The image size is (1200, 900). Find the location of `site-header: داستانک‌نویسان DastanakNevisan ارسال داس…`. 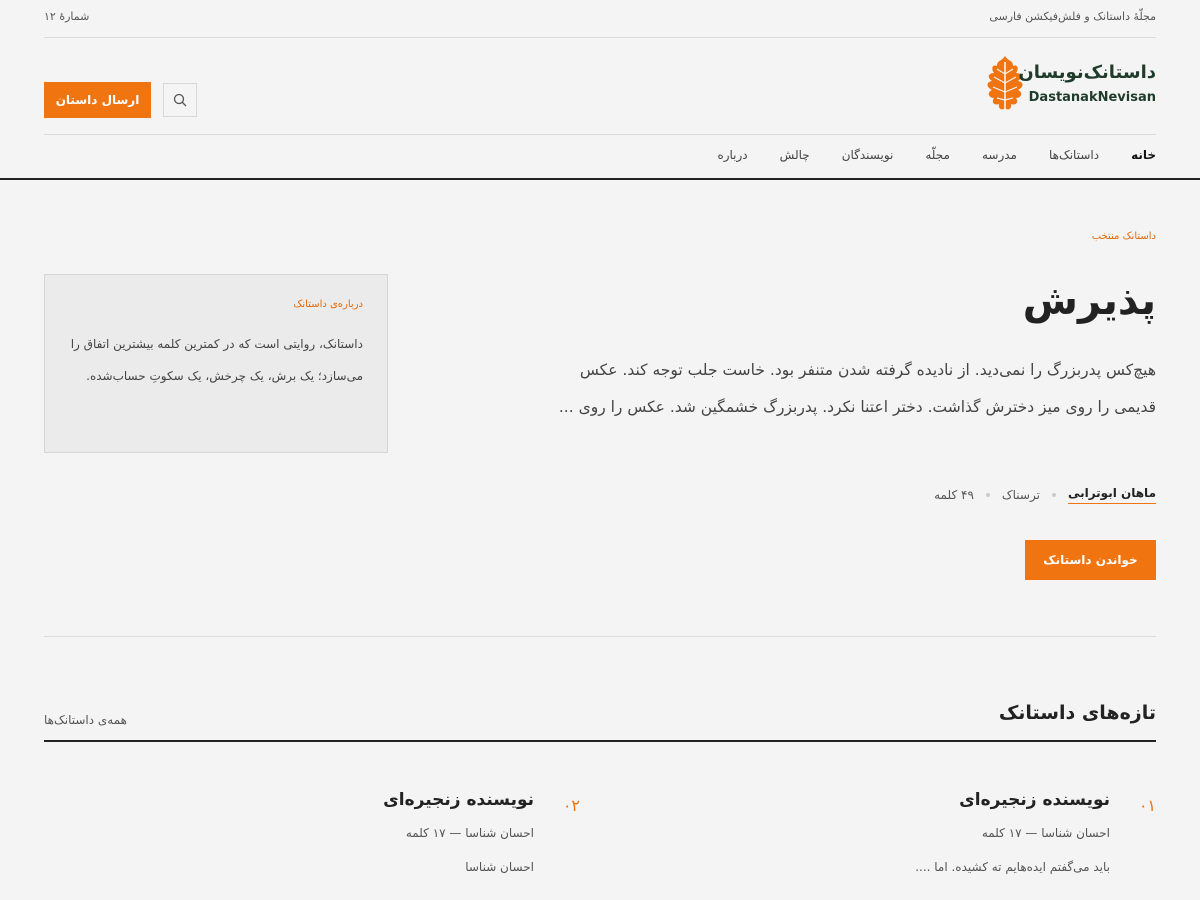

site-header: داستانک‌نویسان DastanakNevisan ارسال داس… is located at coordinates (600, 86).